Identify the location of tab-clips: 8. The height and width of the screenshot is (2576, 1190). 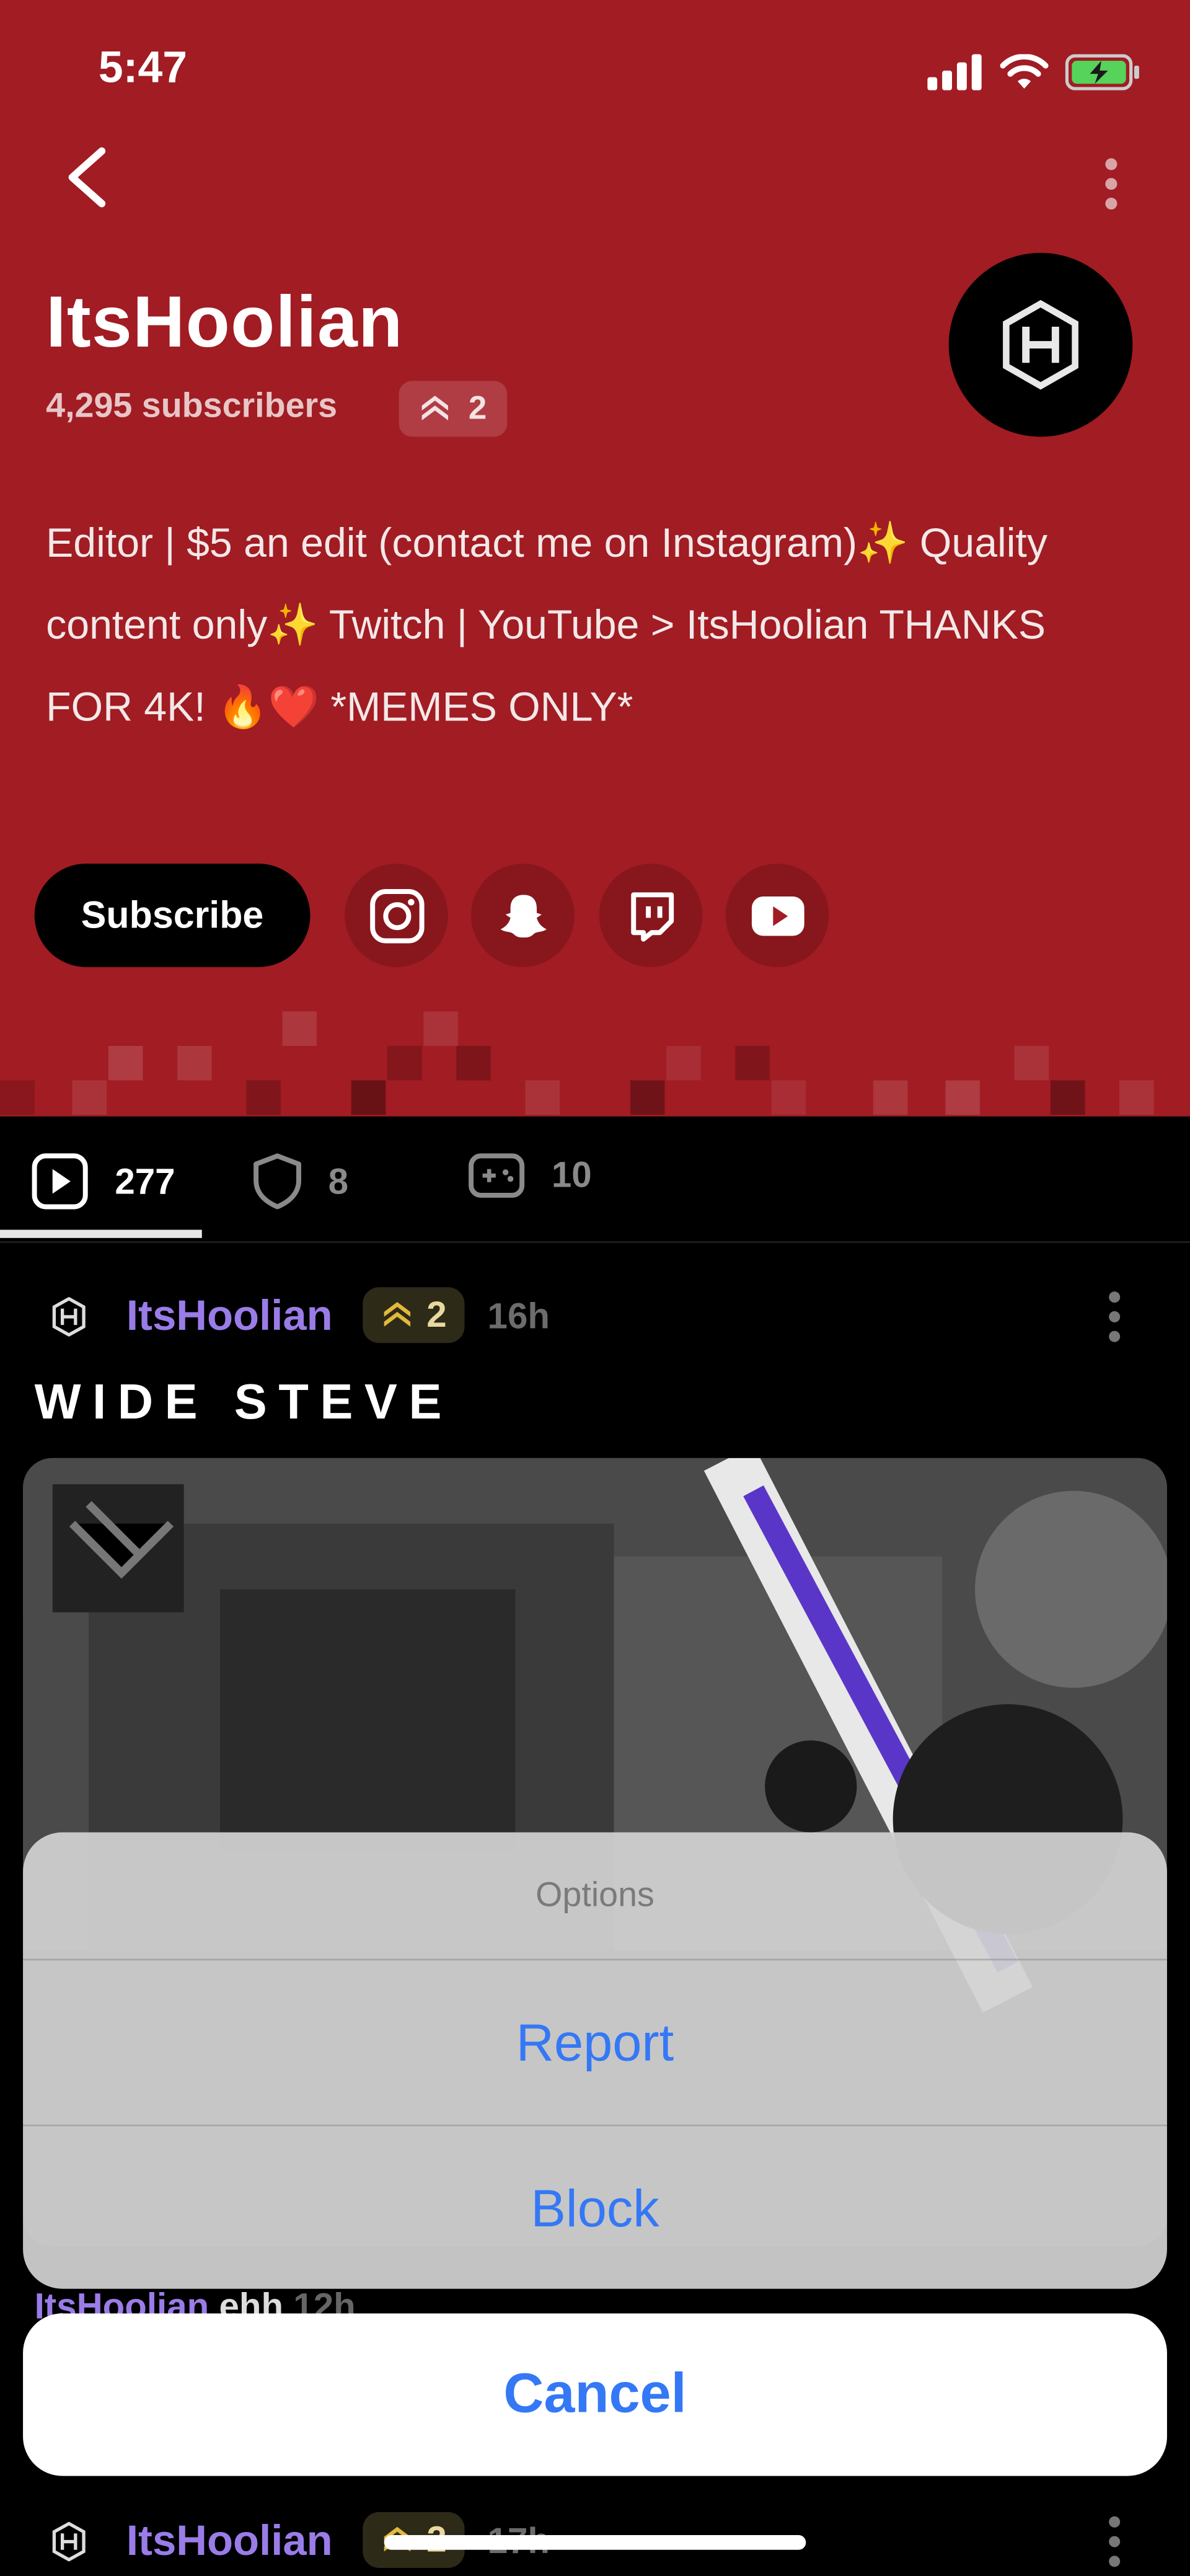
(300, 1182).